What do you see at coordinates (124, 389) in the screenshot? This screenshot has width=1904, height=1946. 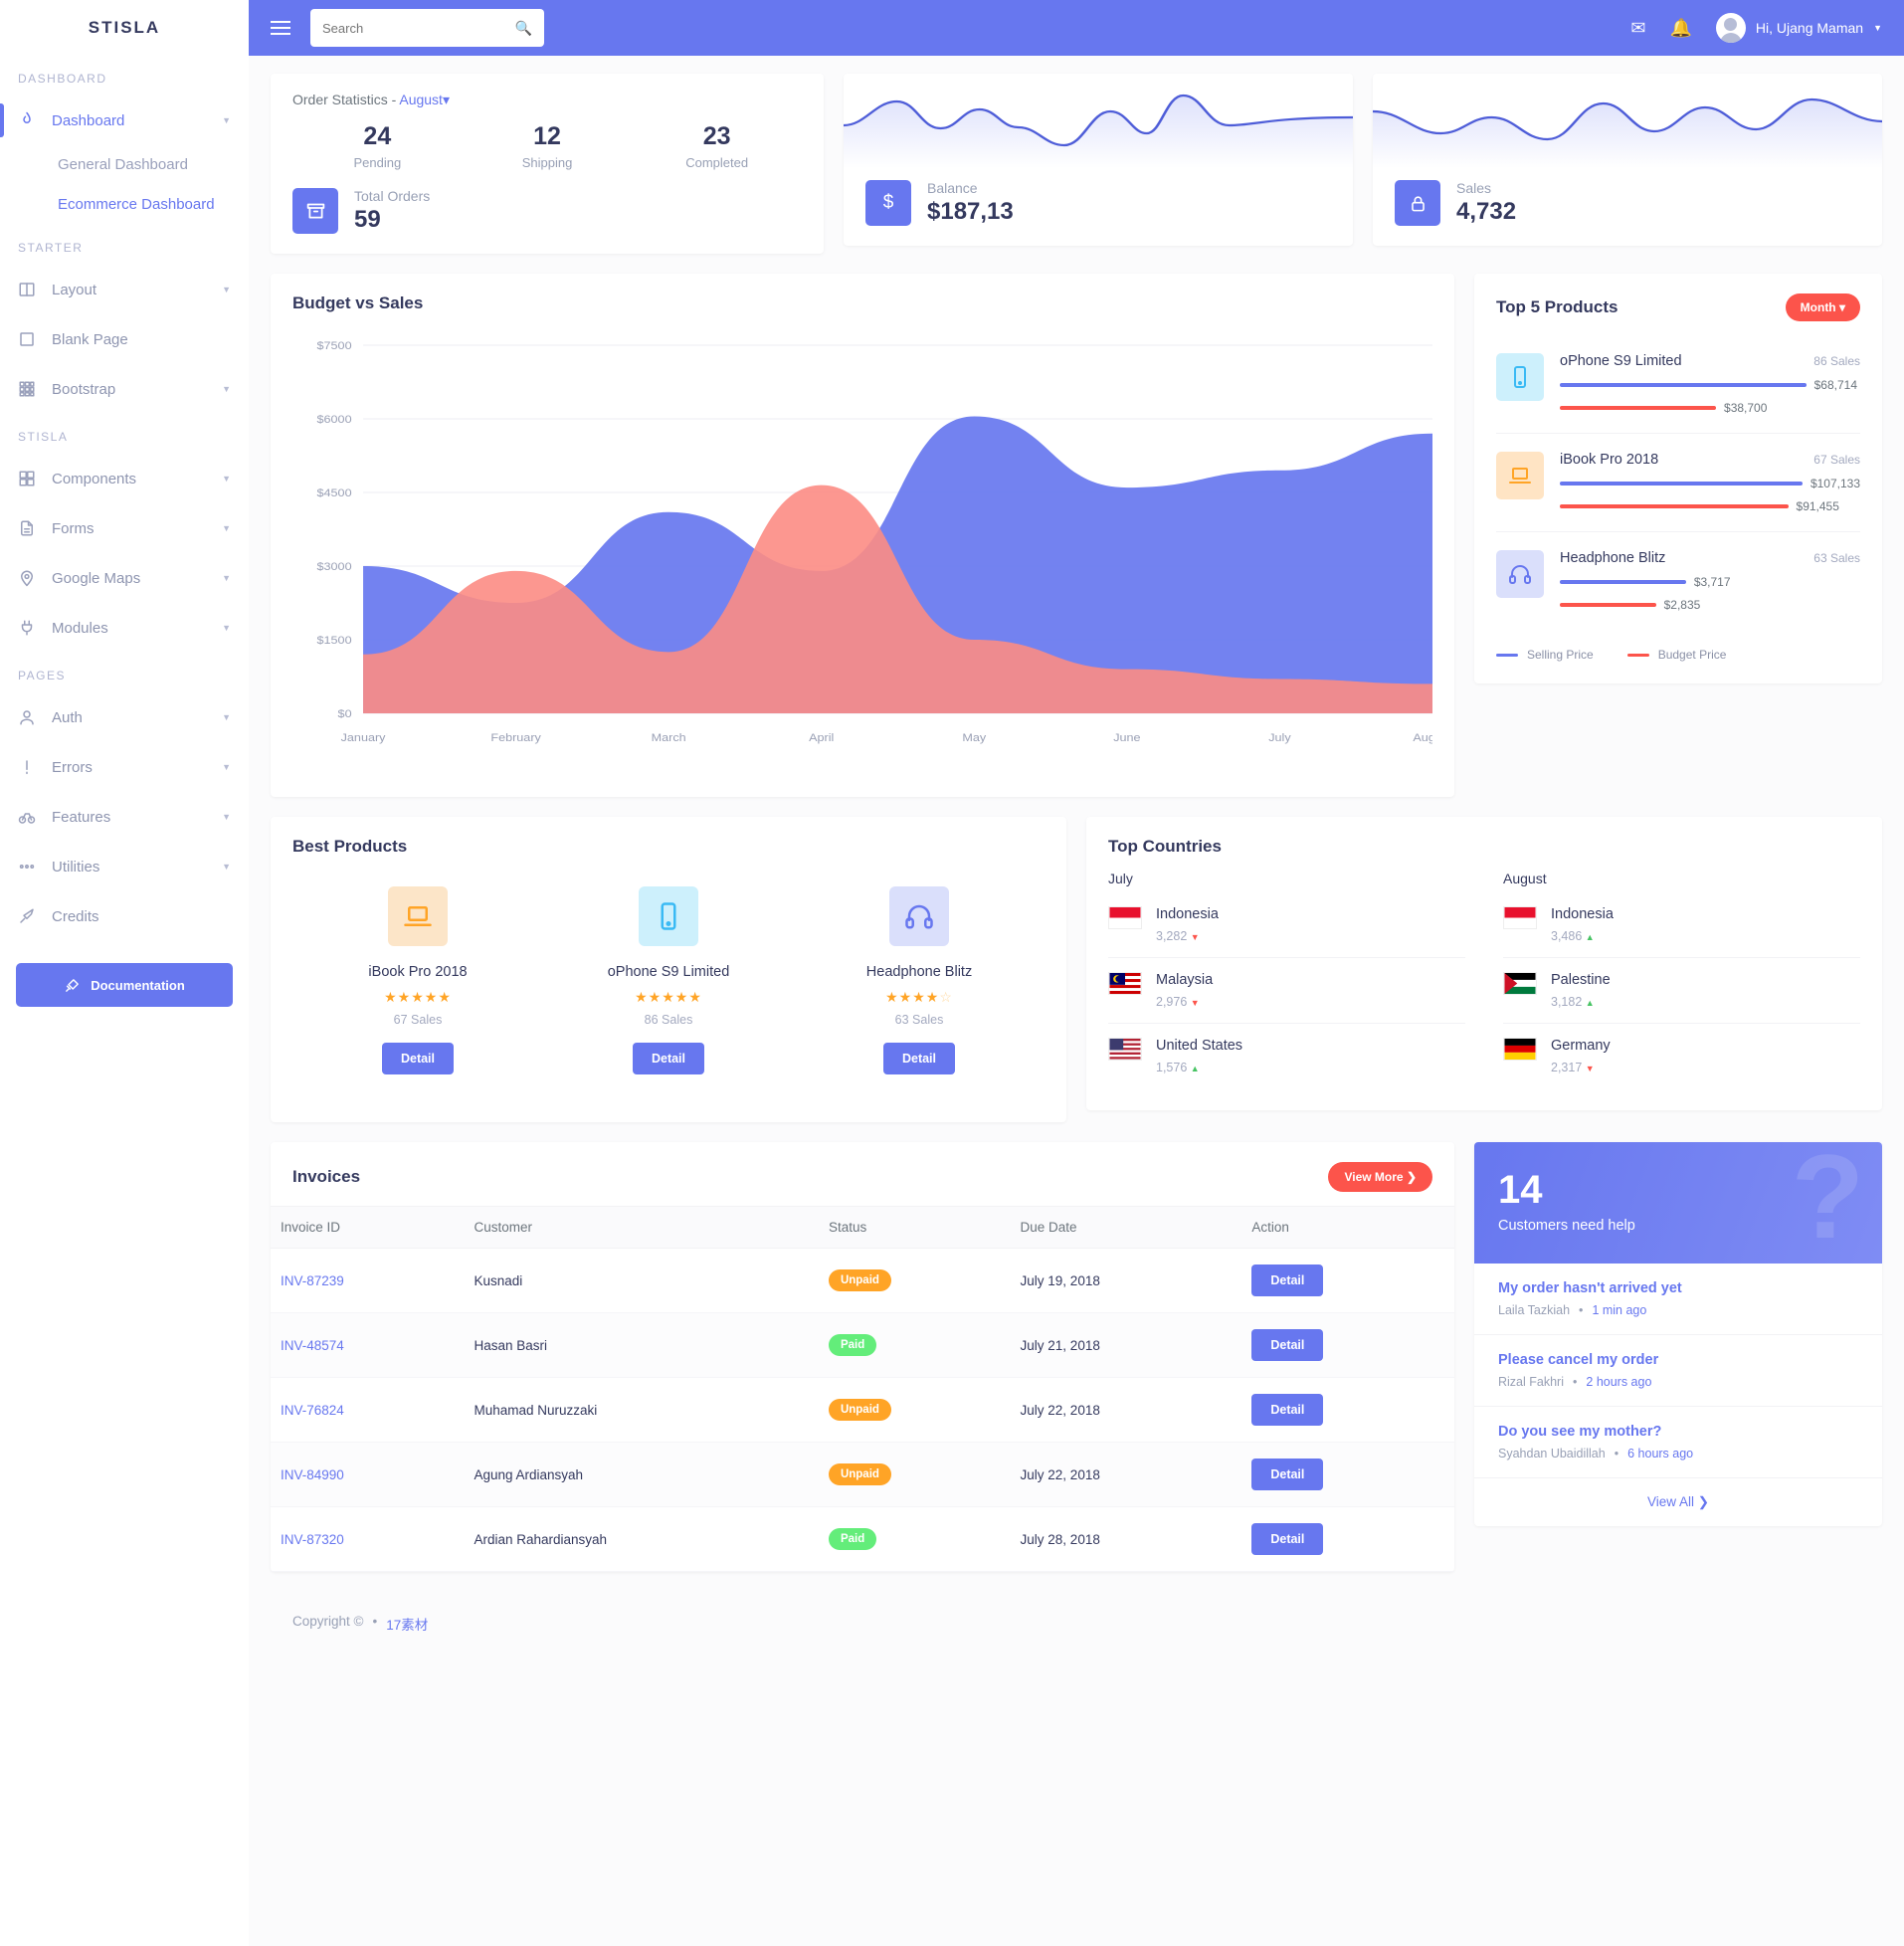 I see `sidebar-item-bootstrap: Bootstrap ▼` at bounding box center [124, 389].